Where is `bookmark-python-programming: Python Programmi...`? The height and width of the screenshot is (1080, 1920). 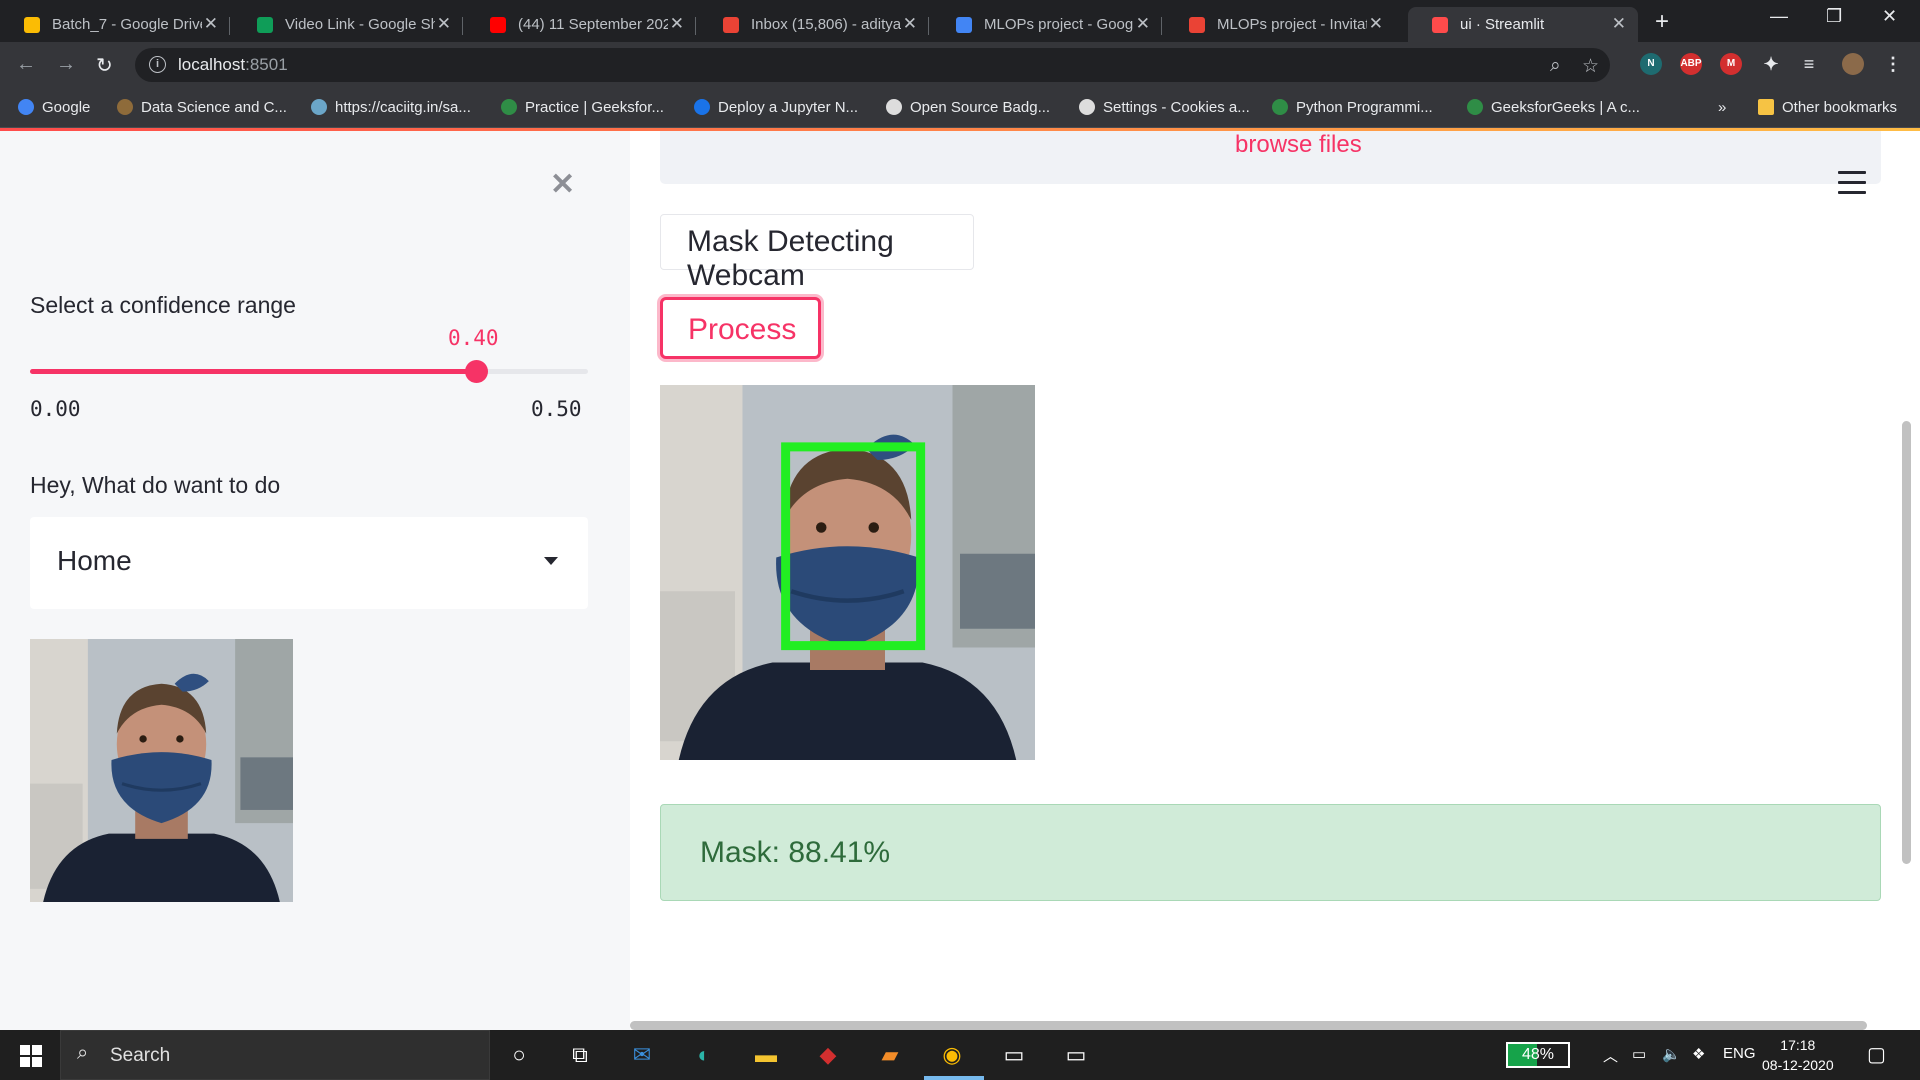
bookmark-python-programming: Python Programmi... is located at coordinates (1352, 107).